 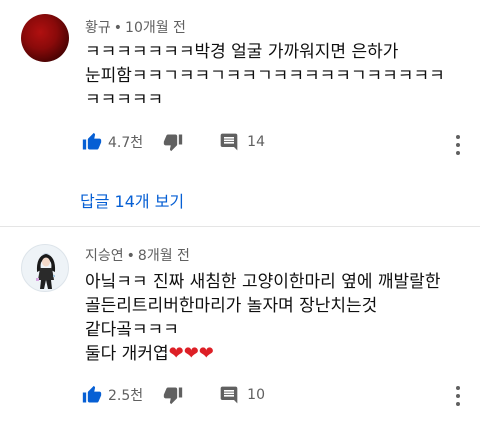 What do you see at coordinates (240, 226) in the screenshot?
I see `divider` at bounding box center [240, 226].